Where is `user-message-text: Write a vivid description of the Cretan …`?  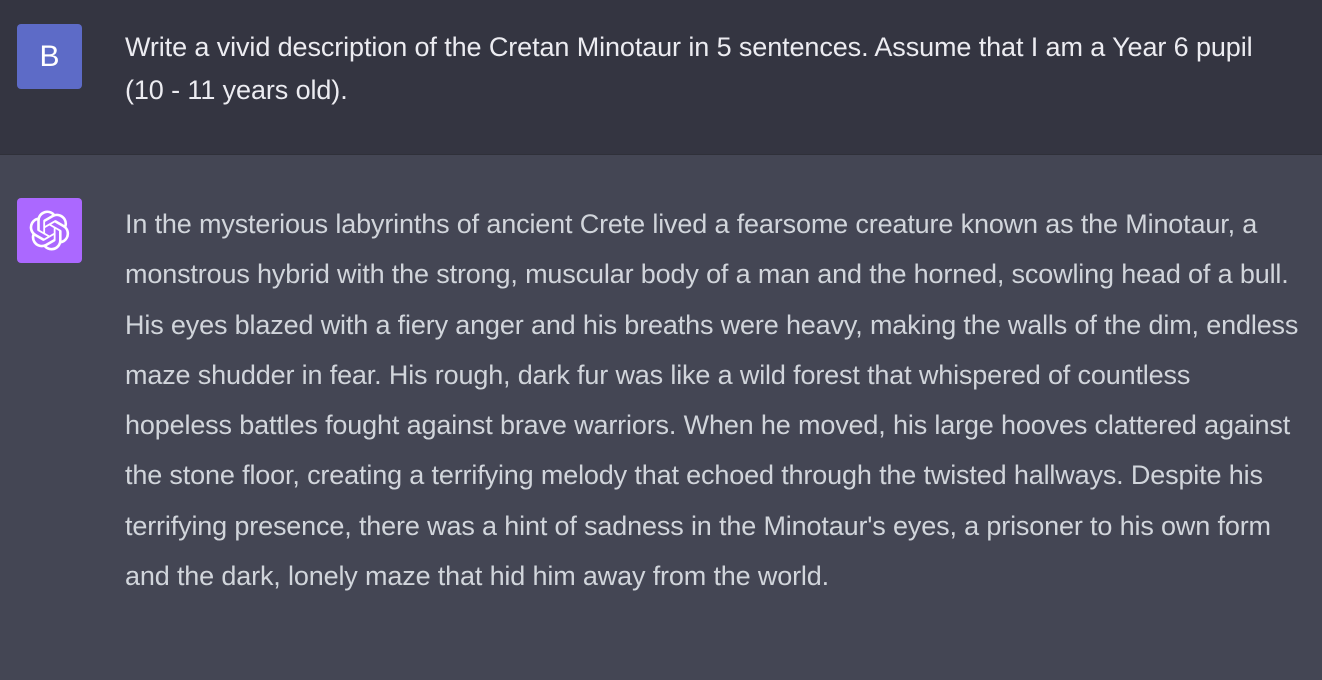
user-message-text: Write a vivid description of the Cretan … is located at coordinates (689, 68).